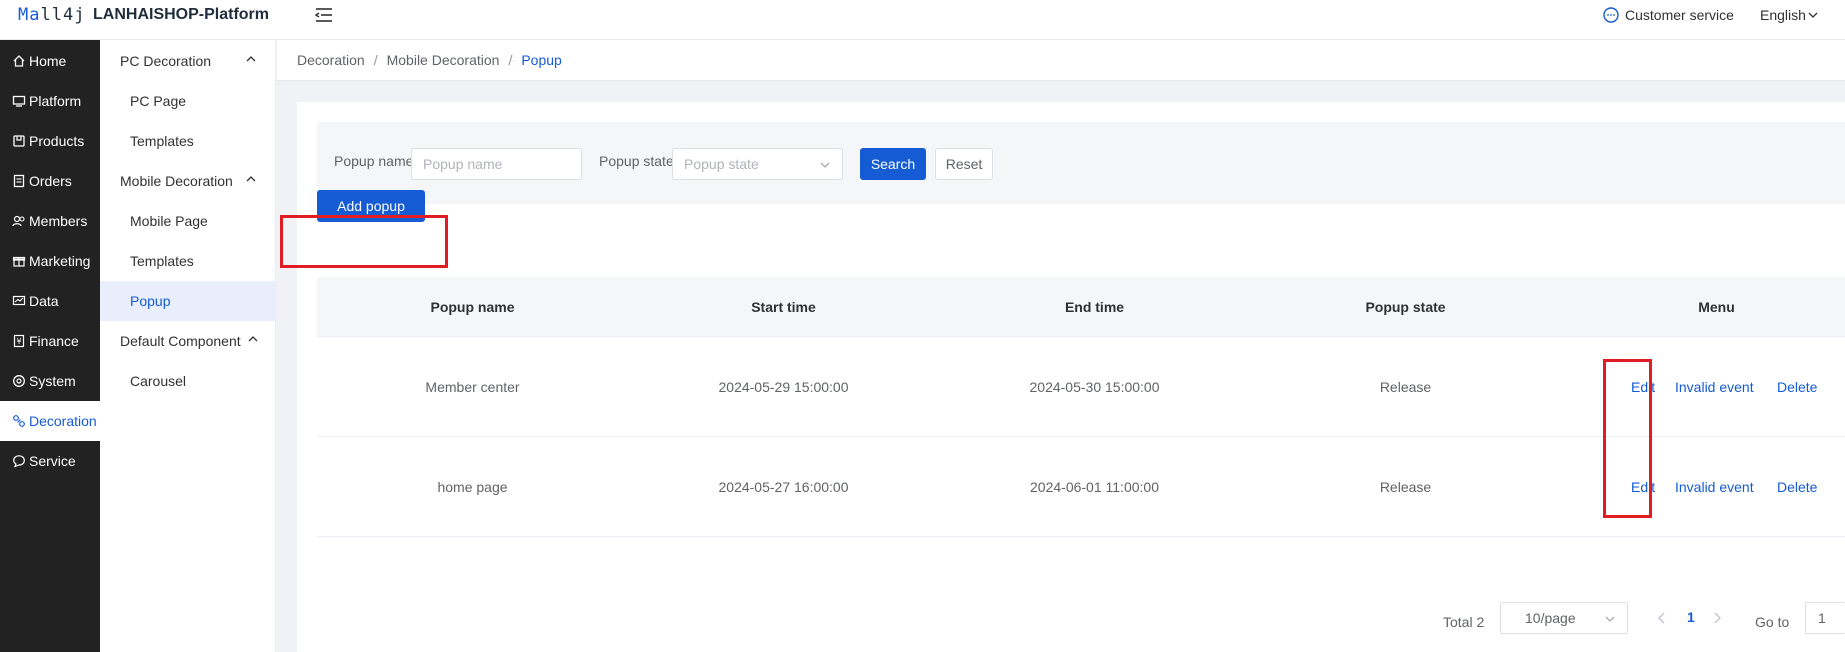 The height and width of the screenshot is (652, 1845). I want to click on page-number-current: 1, so click(1691, 617).